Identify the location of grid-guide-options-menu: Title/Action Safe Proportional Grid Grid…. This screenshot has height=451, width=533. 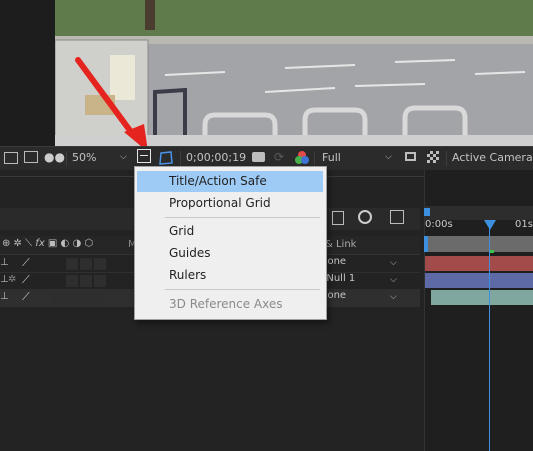
(230, 243).